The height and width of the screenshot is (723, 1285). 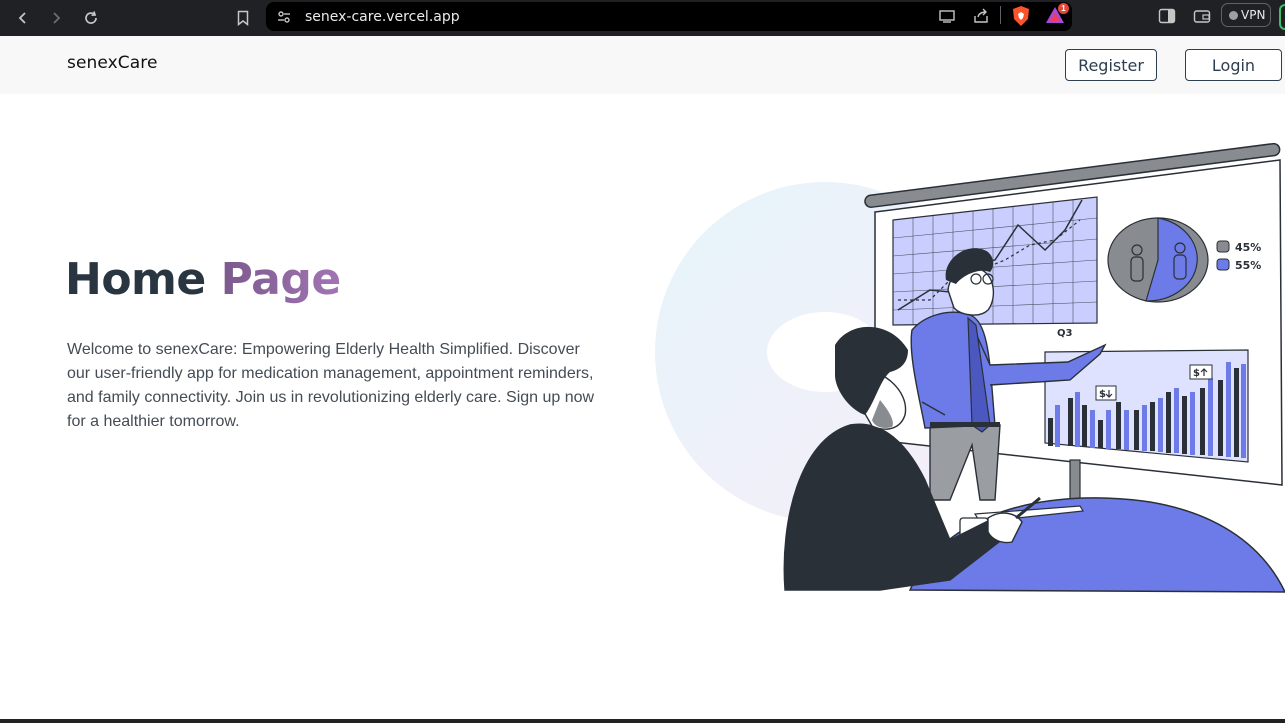 What do you see at coordinates (284, 17) in the screenshot?
I see `site-info-icon` at bounding box center [284, 17].